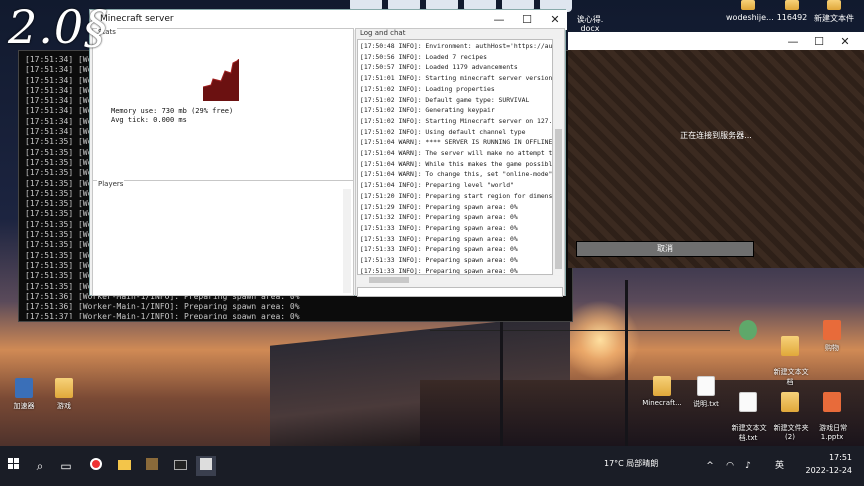 The image size is (864, 486). I want to click on desktop-icon-text: 新建文本件, so click(834, 18).